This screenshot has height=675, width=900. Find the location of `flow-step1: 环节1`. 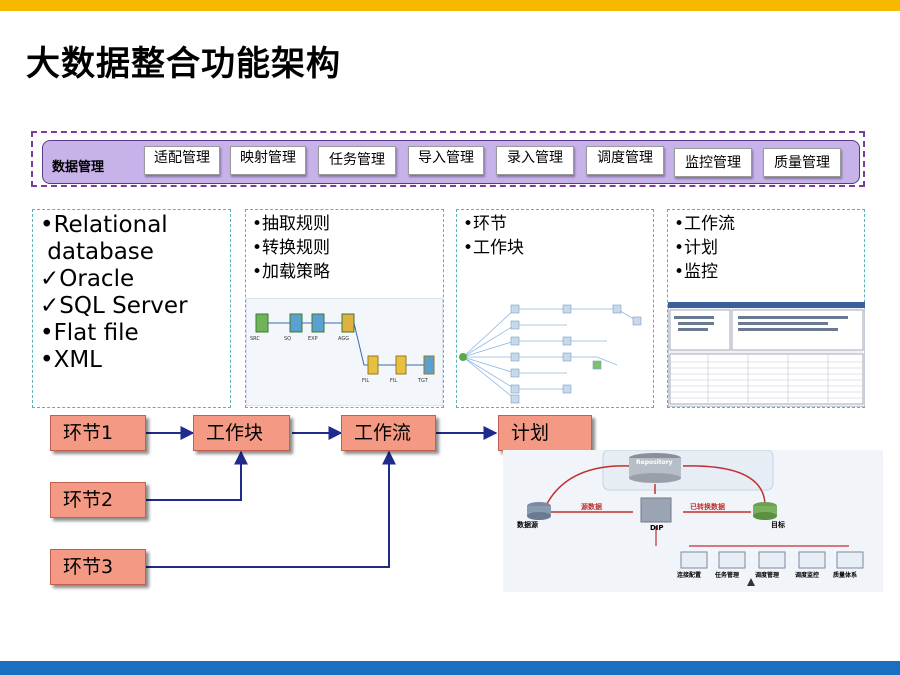

flow-step1: 环节1 is located at coordinates (98, 433).